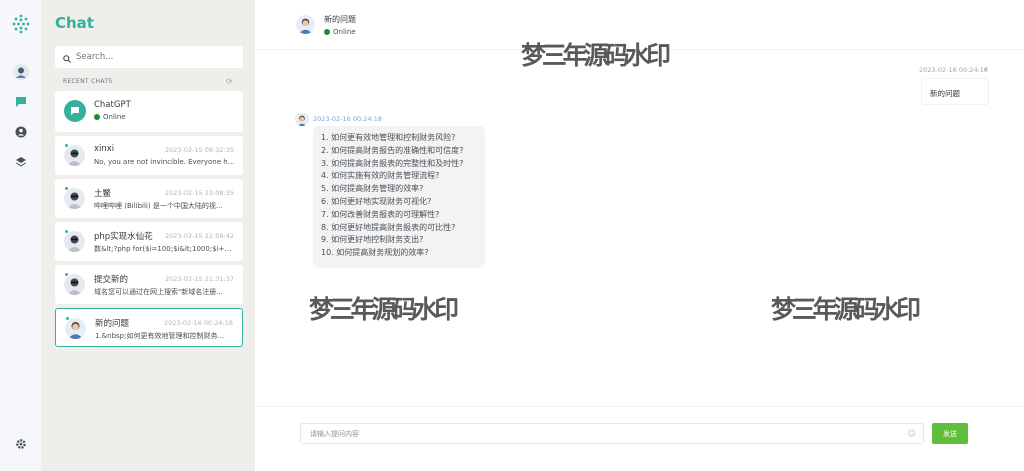 This screenshot has height=471, width=1024. What do you see at coordinates (605, 433) in the screenshot?
I see `message-input` at bounding box center [605, 433].